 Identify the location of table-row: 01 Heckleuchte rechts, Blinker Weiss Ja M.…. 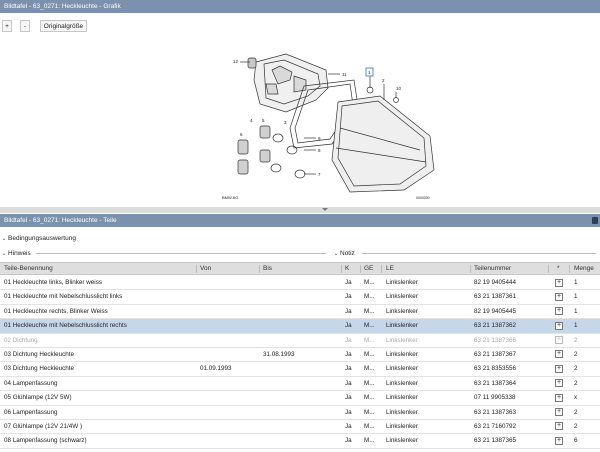
(300, 312).